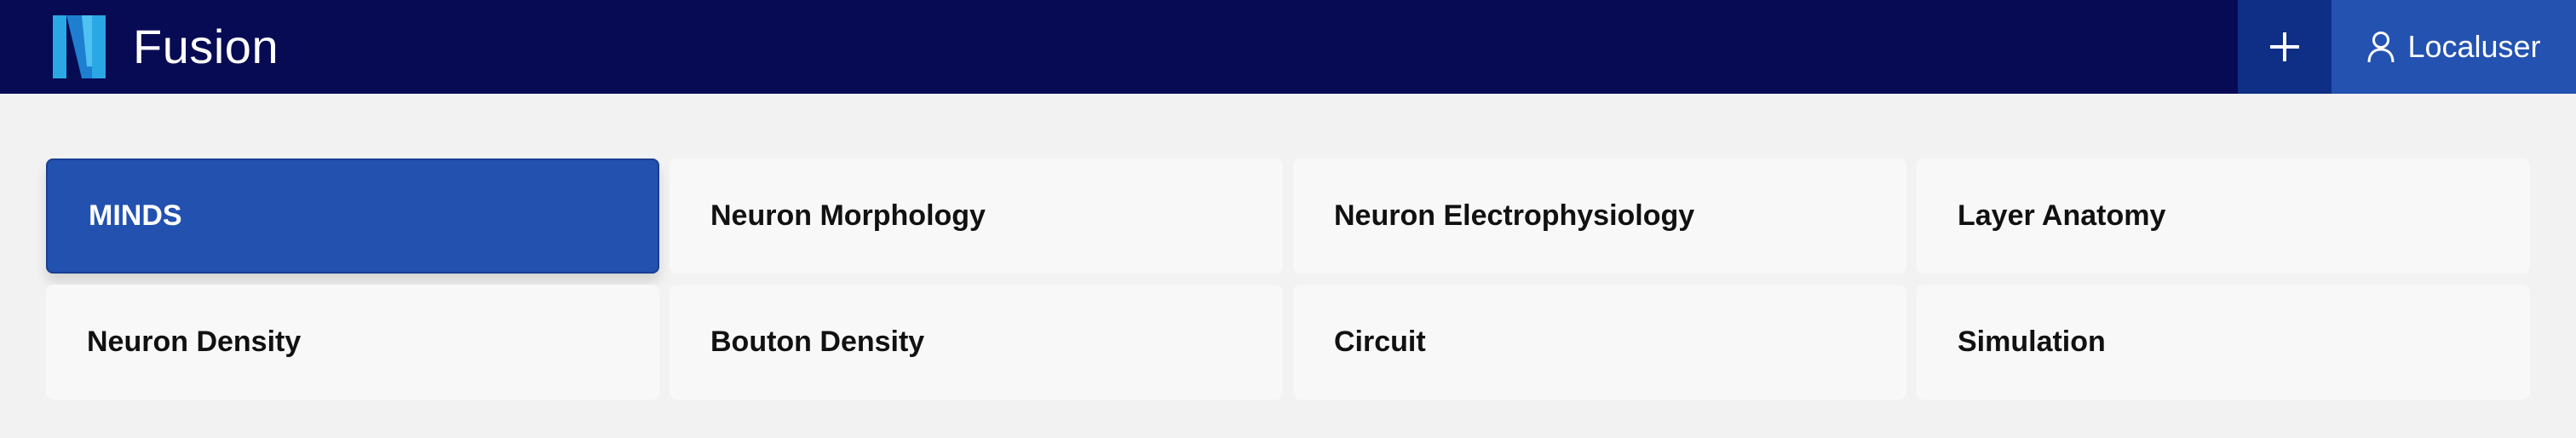  Describe the element at coordinates (2062, 216) in the screenshot. I see `tile-label: Layer Anatomy` at that location.